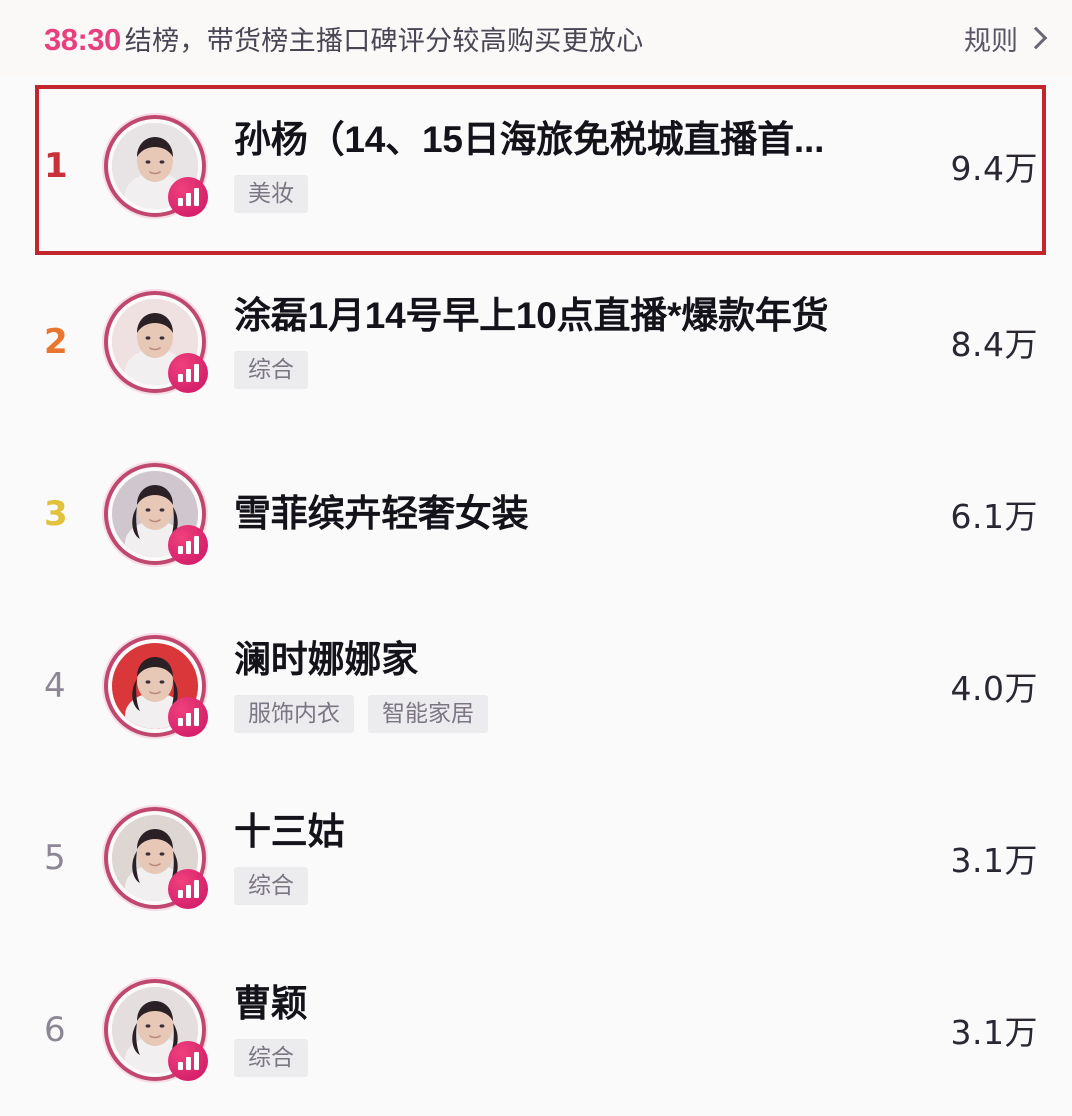 This screenshot has height=1116, width=1072. I want to click on countdown-timer: 38:30, so click(82, 39).